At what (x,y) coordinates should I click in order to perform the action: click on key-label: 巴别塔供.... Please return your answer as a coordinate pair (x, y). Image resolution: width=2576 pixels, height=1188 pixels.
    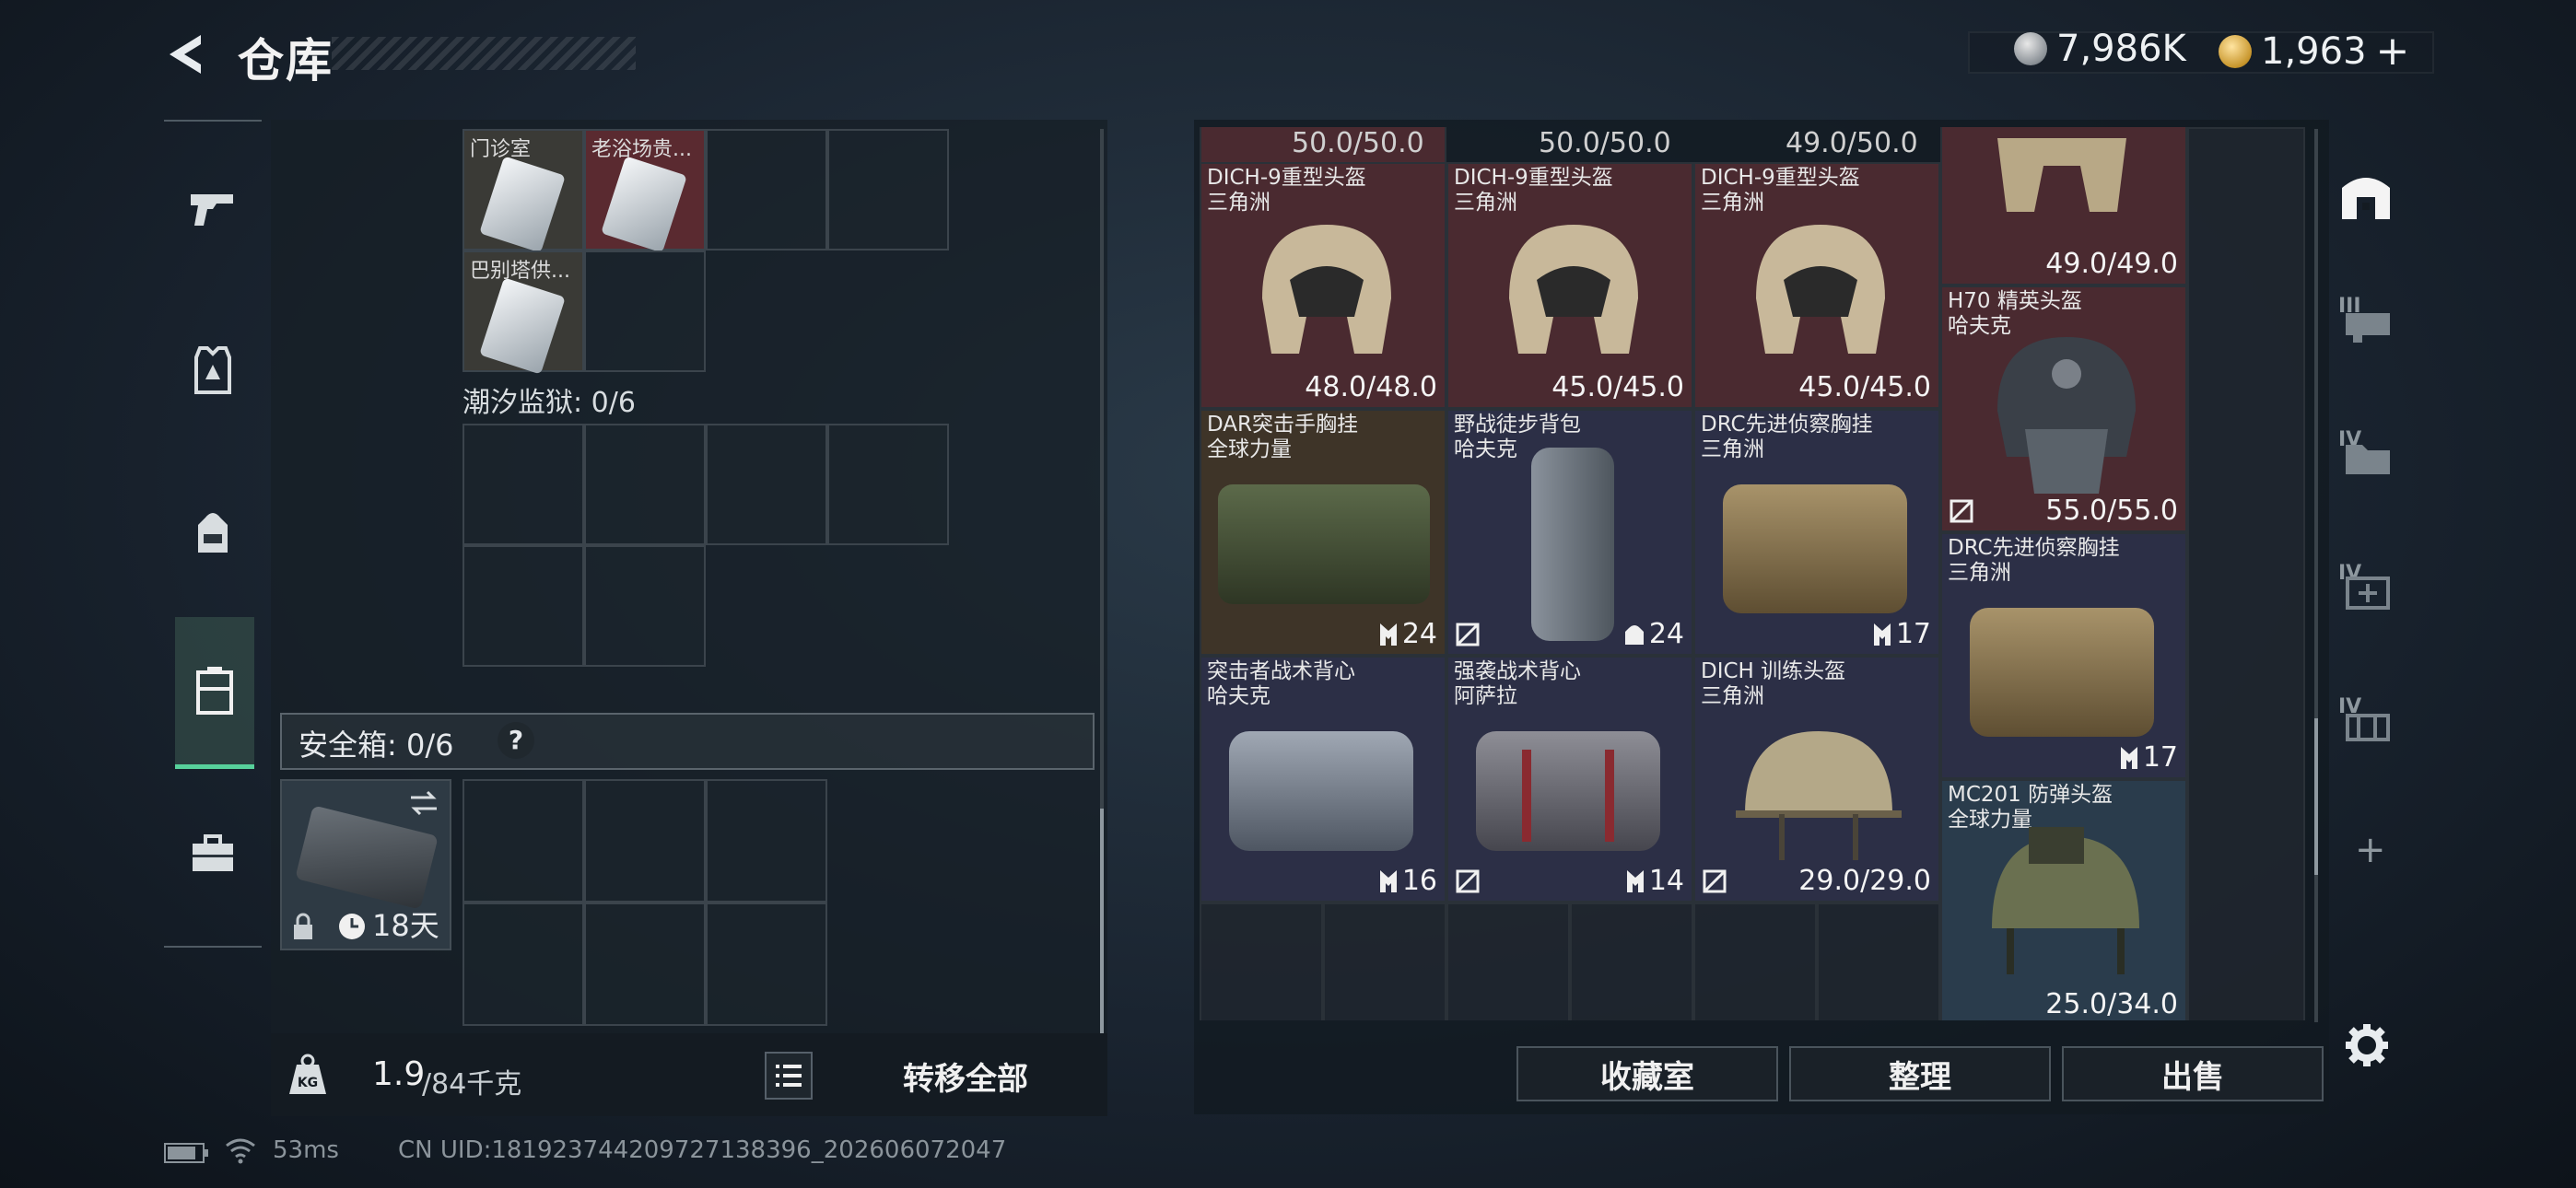
    Looking at the image, I should click on (520, 271).